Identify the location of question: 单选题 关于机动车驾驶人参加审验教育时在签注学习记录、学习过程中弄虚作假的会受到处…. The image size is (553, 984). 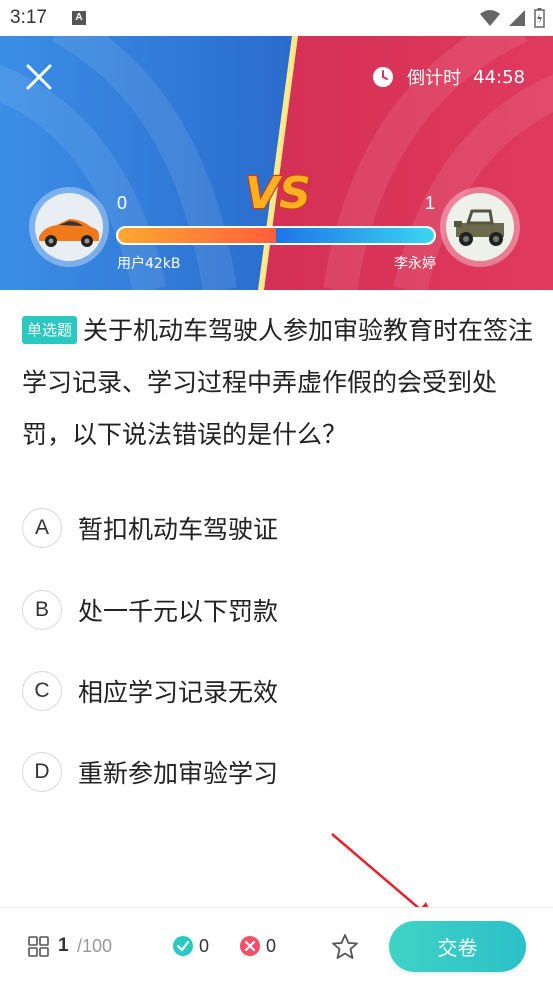
(278, 383).